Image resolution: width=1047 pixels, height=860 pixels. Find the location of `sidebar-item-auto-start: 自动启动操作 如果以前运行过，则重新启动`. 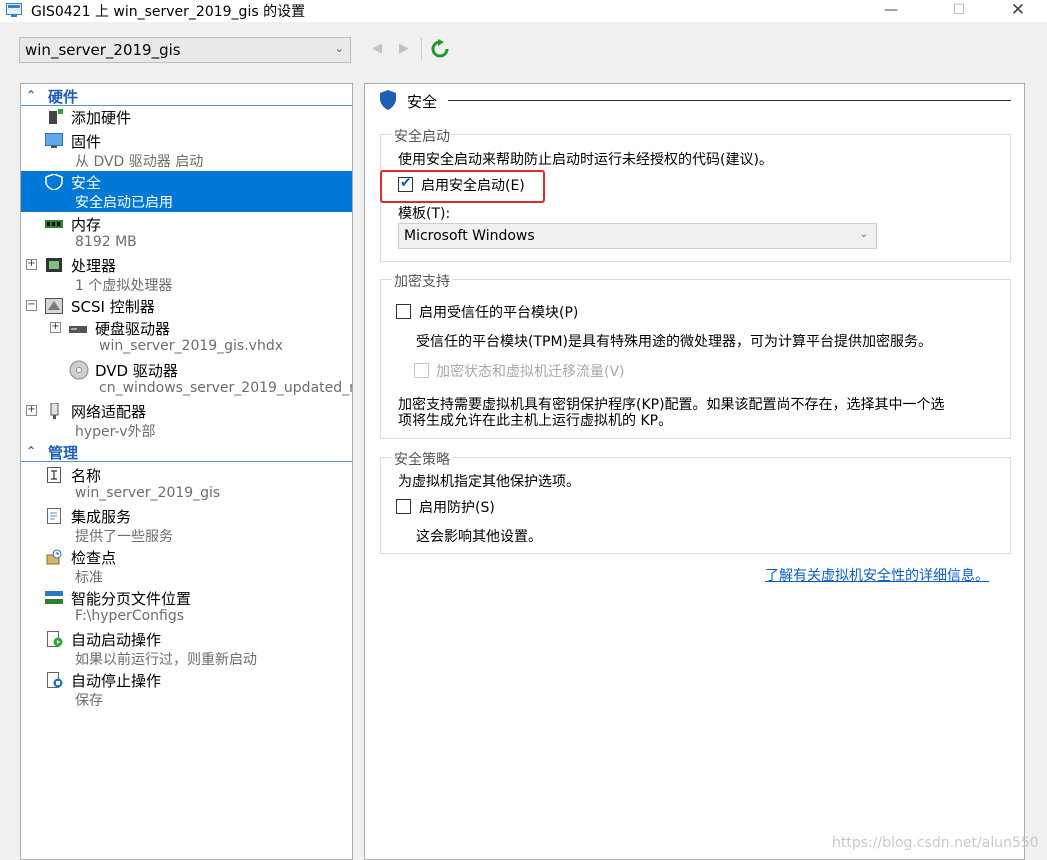

sidebar-item-auto-start: 自动启动操作 如果以前运行过，则重新启动 is located at coordinates (186, 648).